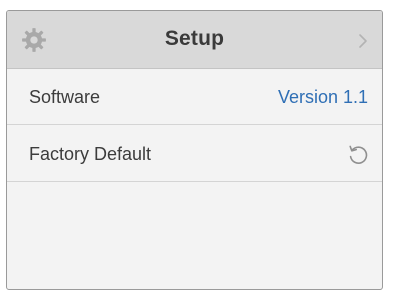 The image size is (393, 301). Describe the element at coordinates (358, 154) in the screenshot. I see `reset-icon` at that location.